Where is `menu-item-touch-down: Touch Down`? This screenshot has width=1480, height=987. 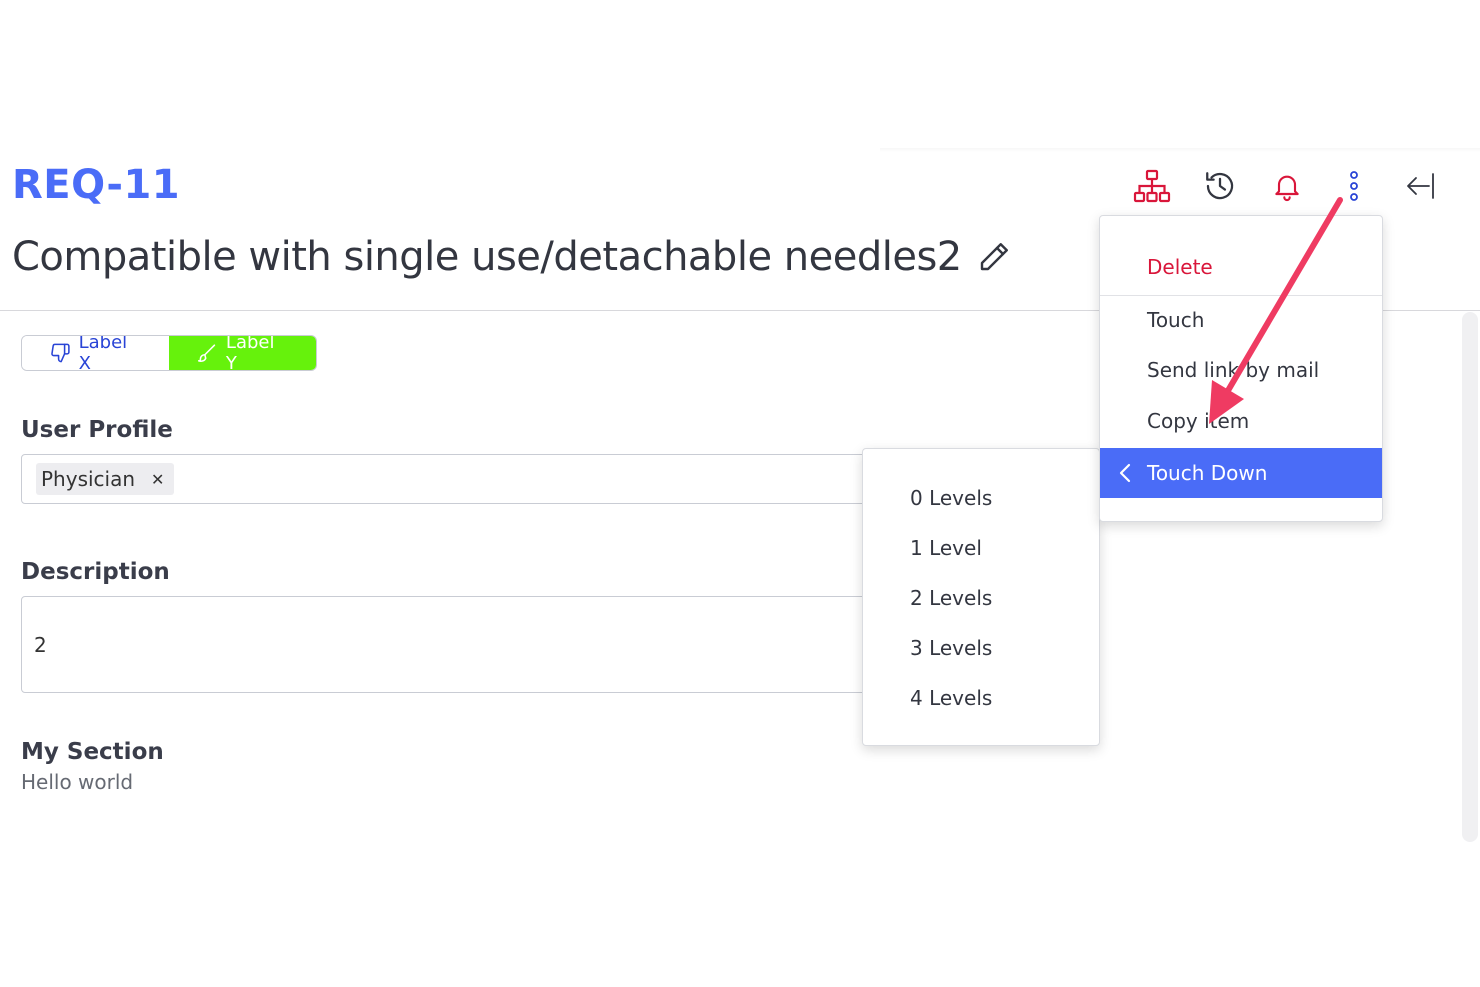
menu-item-touch-down: Touch Down is located at coordinates (1241, 473).